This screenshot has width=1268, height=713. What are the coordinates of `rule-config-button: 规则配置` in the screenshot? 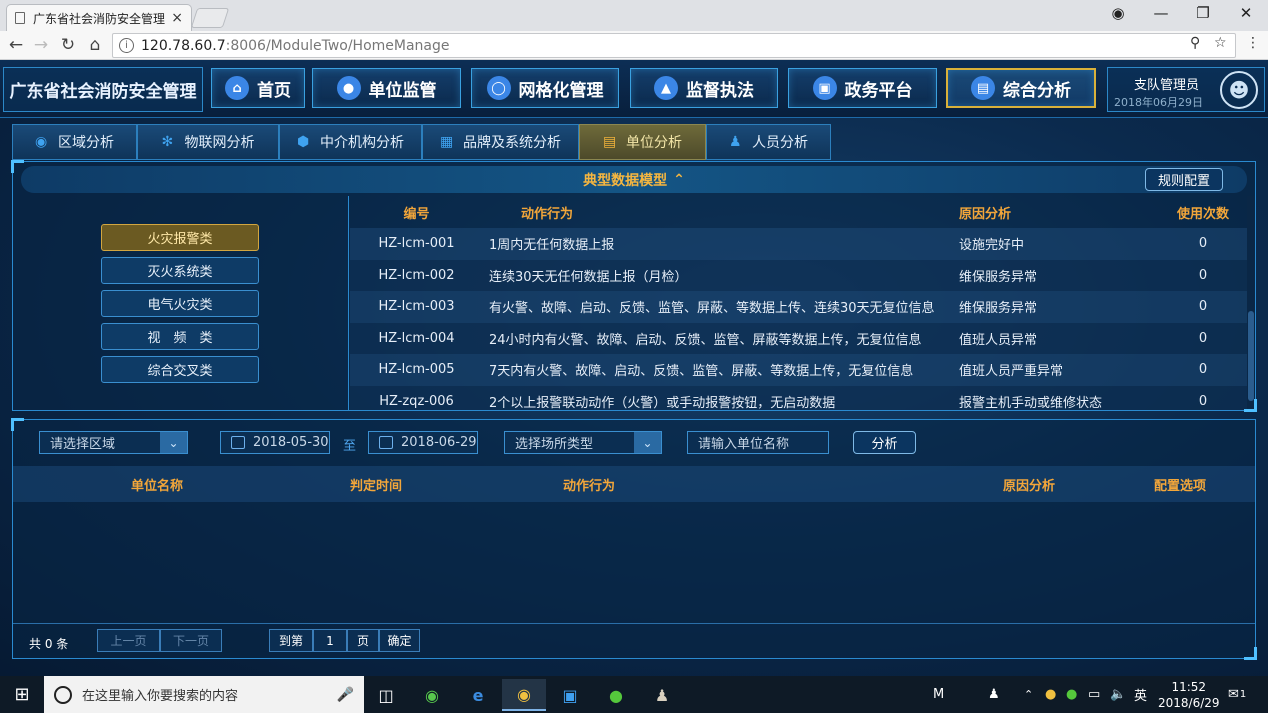 It's located at (1184, 179).